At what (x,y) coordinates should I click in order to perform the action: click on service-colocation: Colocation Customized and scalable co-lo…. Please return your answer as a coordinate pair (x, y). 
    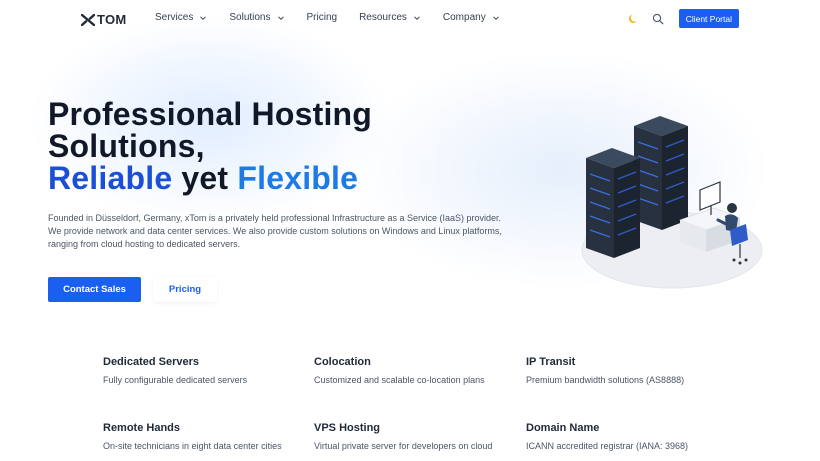
    Looking at the image, I should click on (399, 370).